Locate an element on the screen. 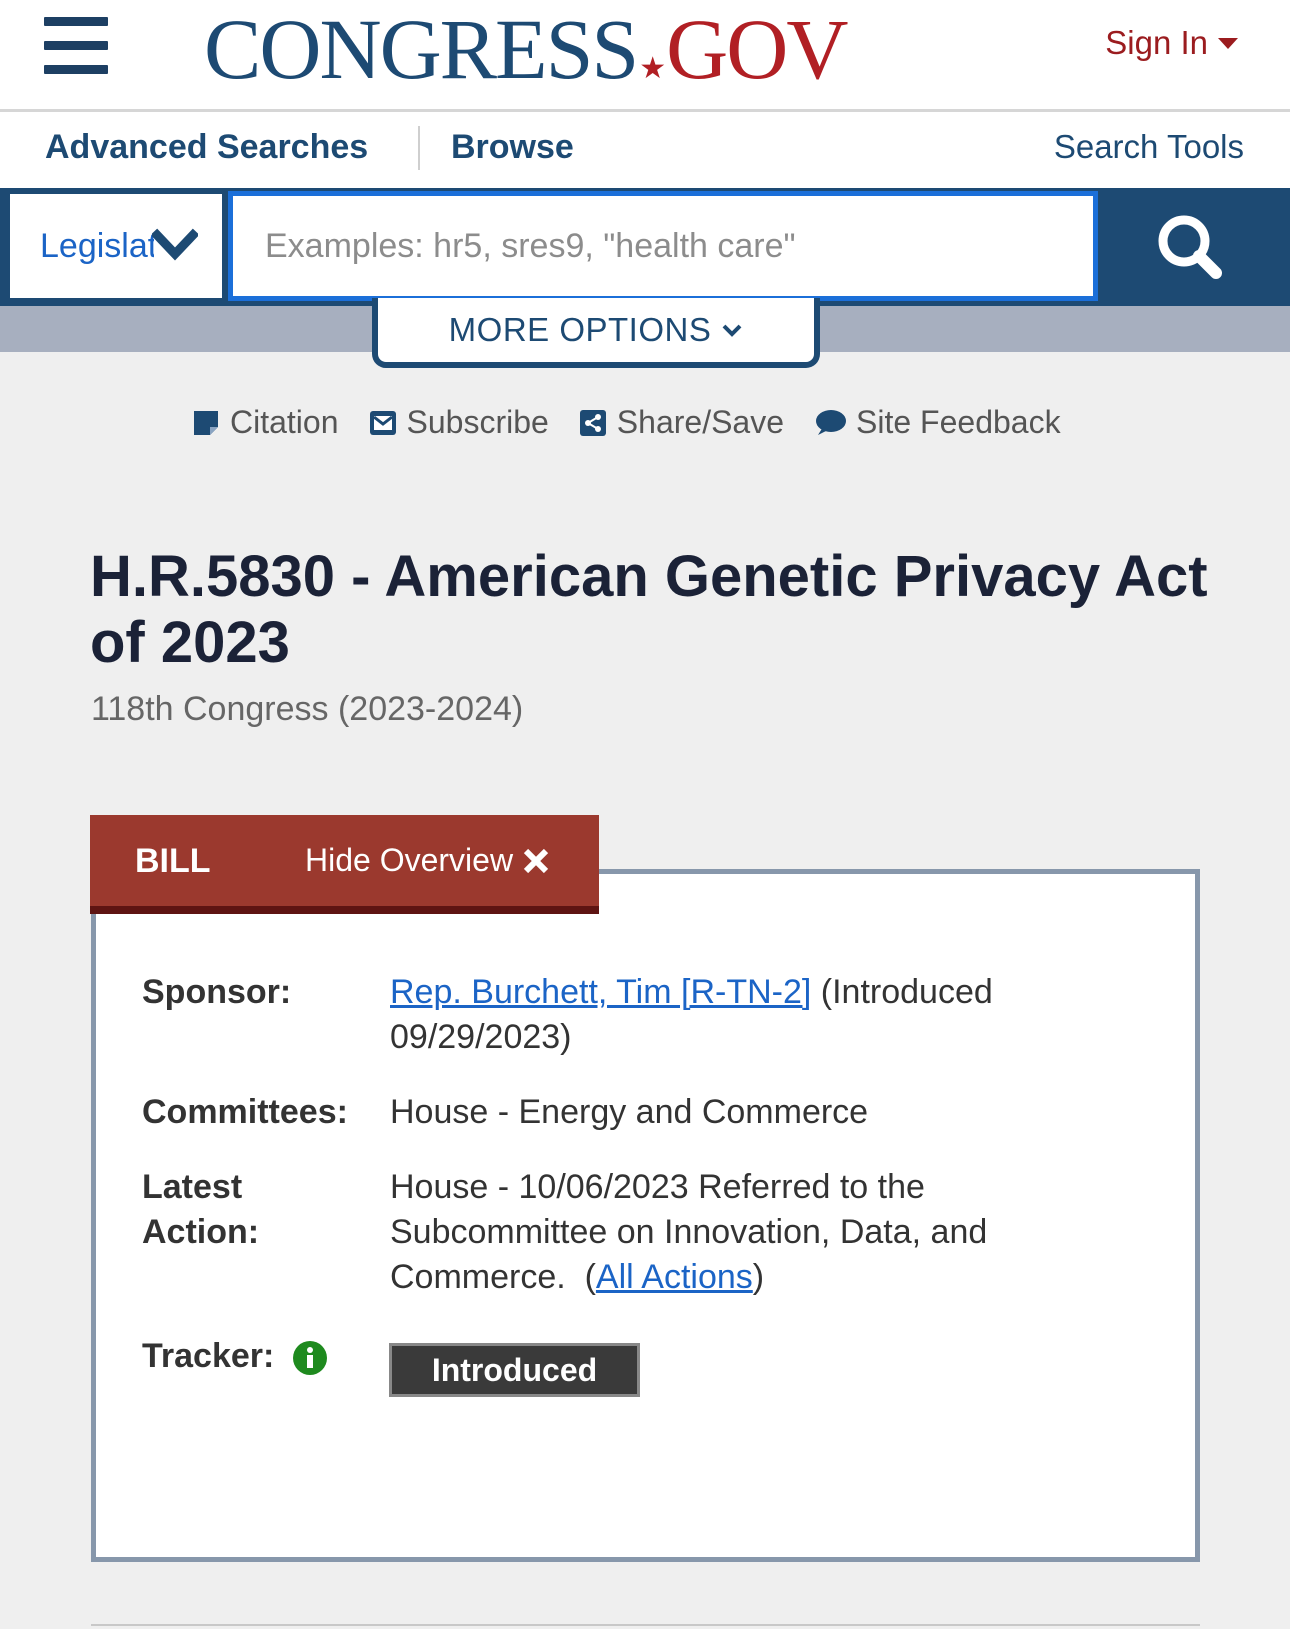  search-scope-select: Legislation is located at coordinates (116, 246).